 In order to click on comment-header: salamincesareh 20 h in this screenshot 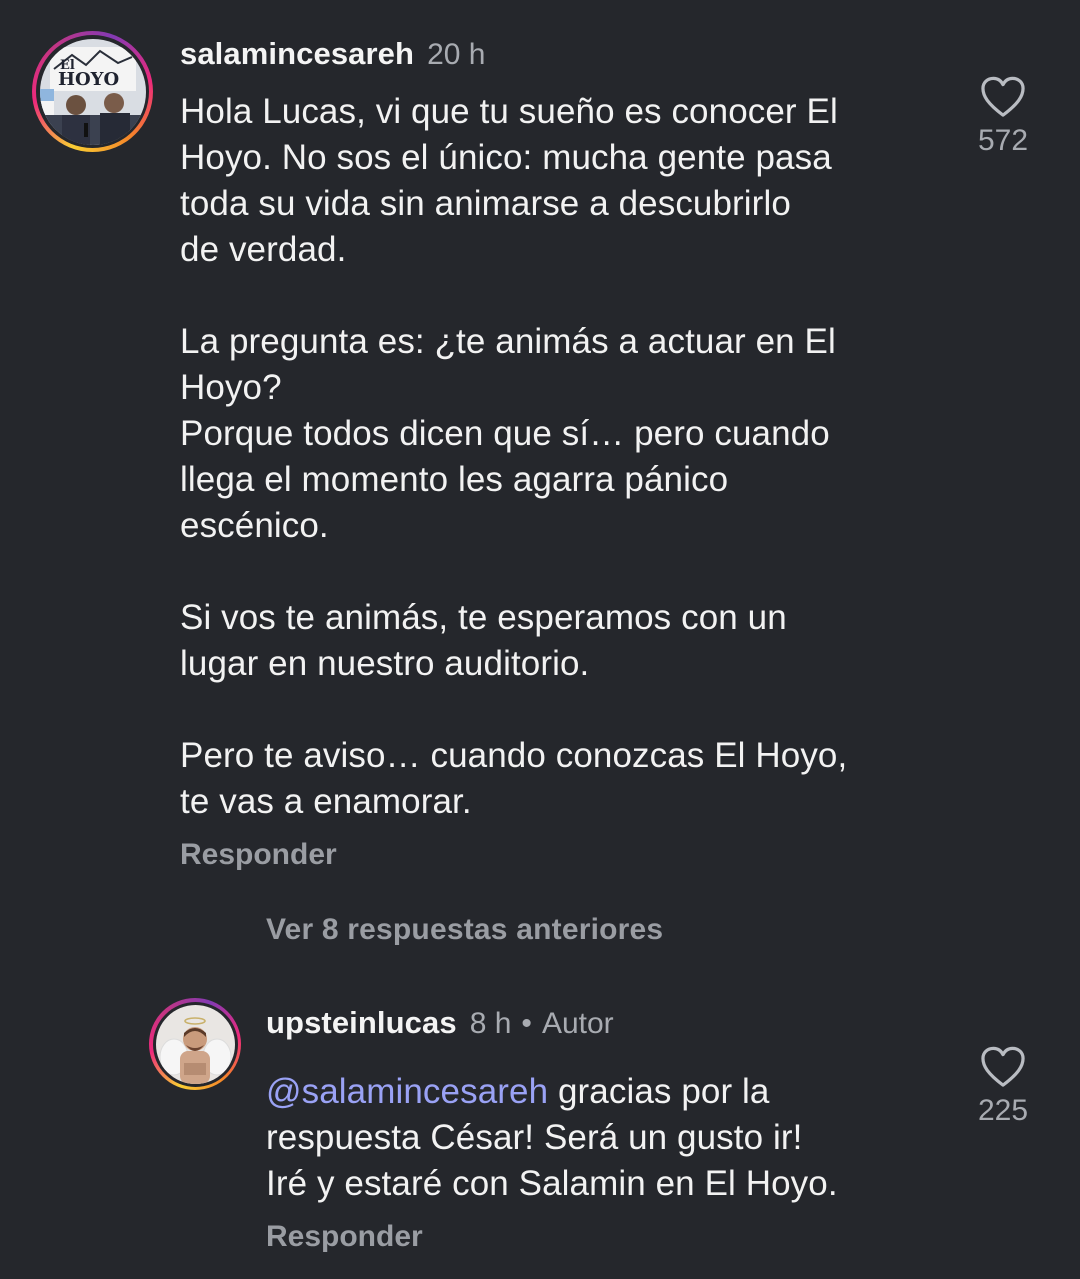, I will do `click(332, 54)`.